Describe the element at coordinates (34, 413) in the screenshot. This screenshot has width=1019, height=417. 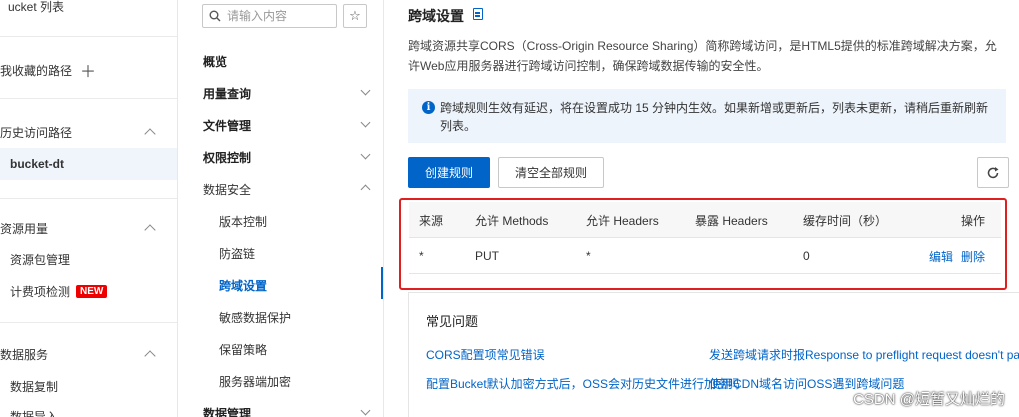
I see `sidebar-item-label: 数据导入` at that location.